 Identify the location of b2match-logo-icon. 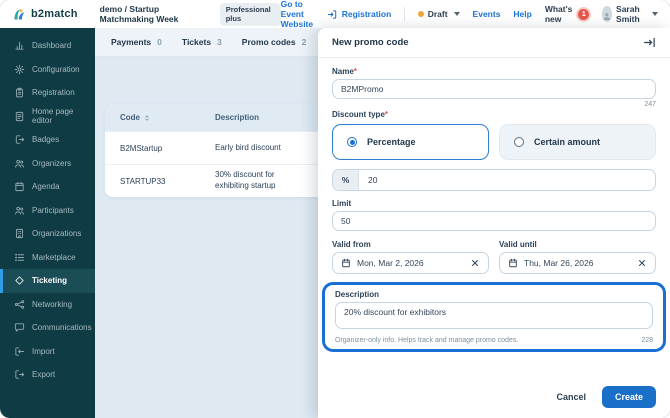
(19, 13).